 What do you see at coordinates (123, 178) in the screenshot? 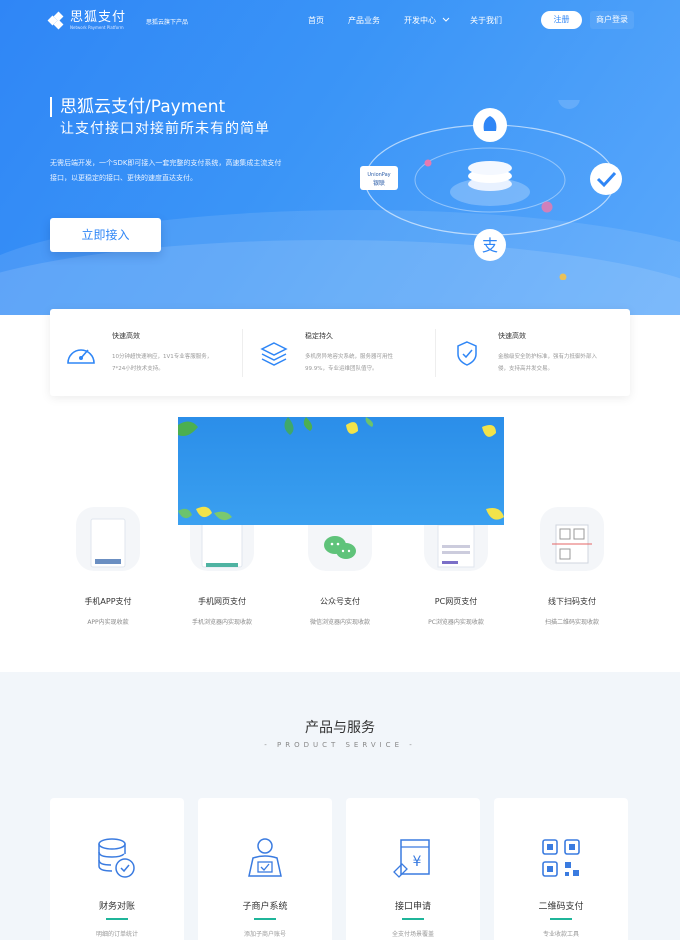
I see `hero-desc-line: 接口，以更稳定的接口、更快的速度直达支付。` at bounding box center [123, 178].